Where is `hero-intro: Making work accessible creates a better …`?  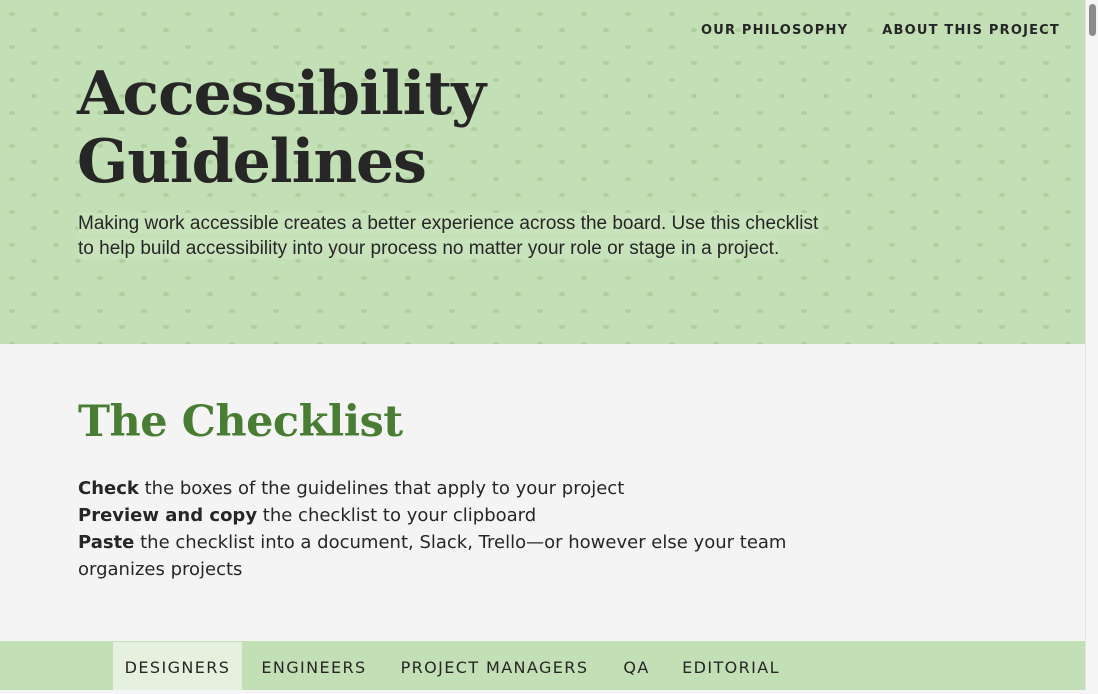 hero-intro: Making work accessible creates a better … is located at coordinates (458, 236).